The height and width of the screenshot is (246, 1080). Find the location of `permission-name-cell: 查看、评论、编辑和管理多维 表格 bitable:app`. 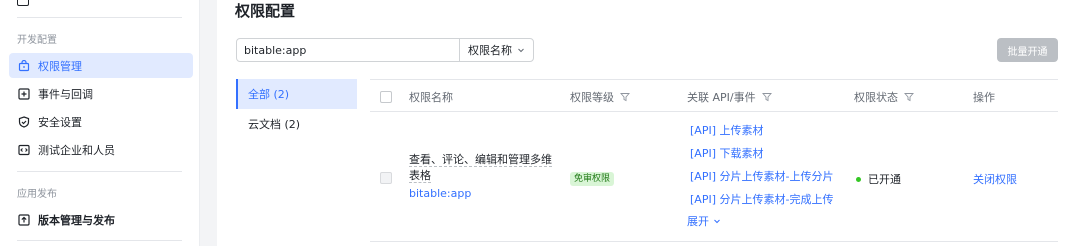

permission-name-cell: 查看、评论、编辑和管理多维 表格 bitable:app is located at coordinates (481, 176).